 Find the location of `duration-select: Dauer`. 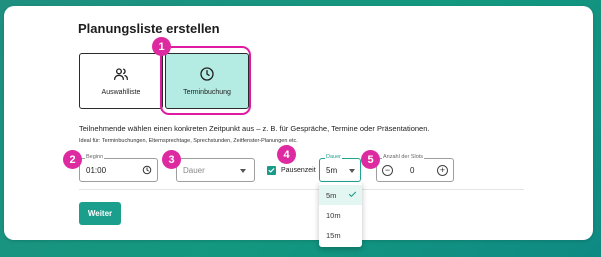

duration-select: Dauer is located at coordinates (215, 170).